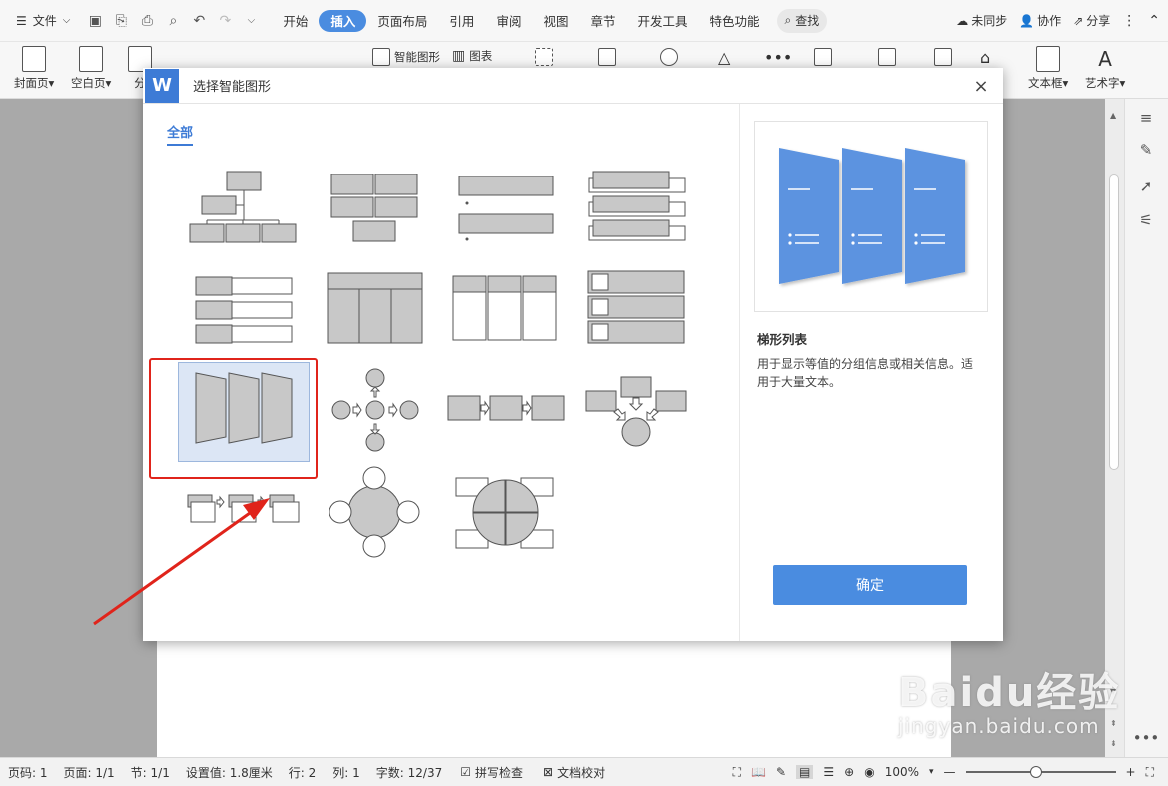 This screenshot has width=1168, height=786. Describe the element at coordinates (180, 134) in the screenshot. I see `category-tab-all: 全部` at that location.